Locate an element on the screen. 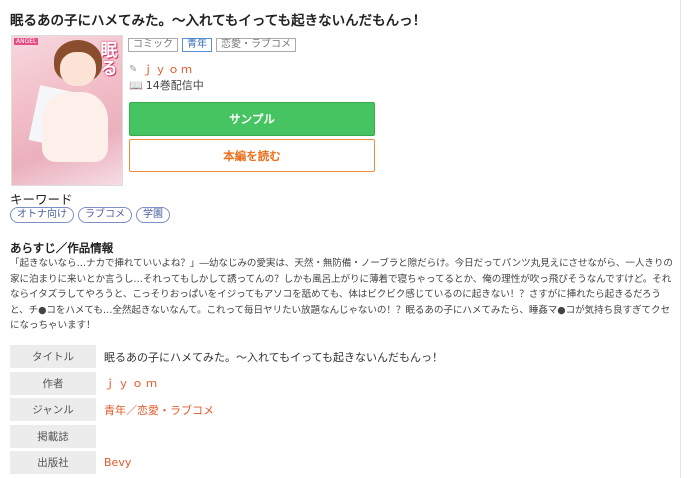  sample-button: サンプル is located at coordinates (252, 119).